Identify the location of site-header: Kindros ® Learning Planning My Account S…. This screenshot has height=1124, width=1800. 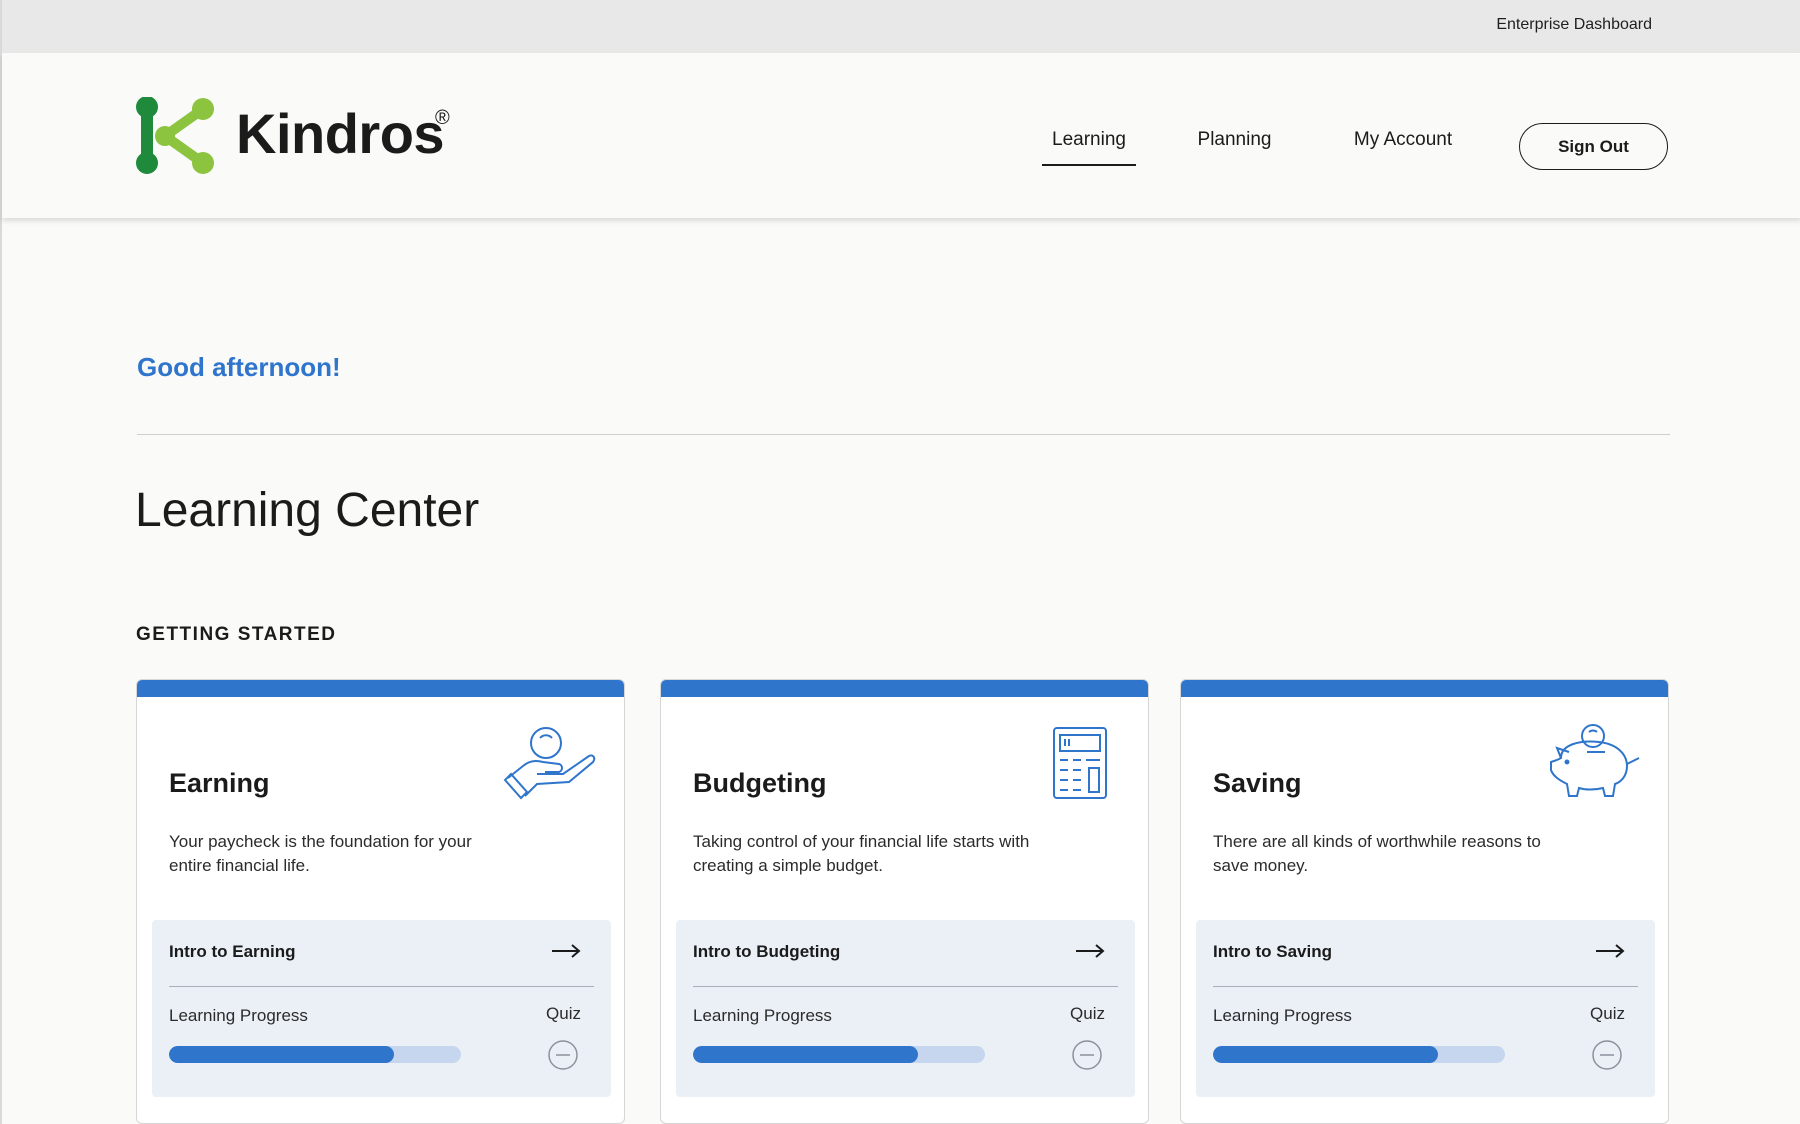
(901, 135).